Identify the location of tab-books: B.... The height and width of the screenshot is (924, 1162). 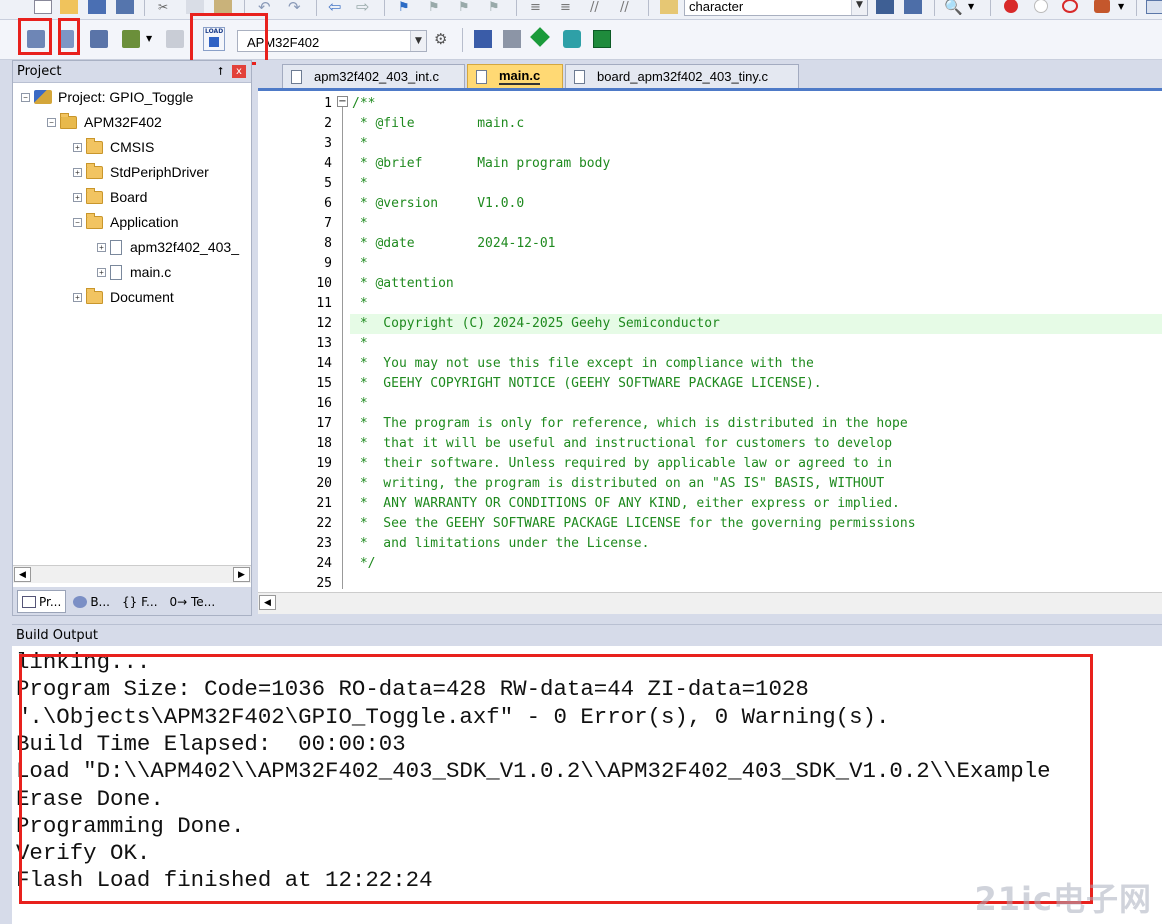
(91, 601).